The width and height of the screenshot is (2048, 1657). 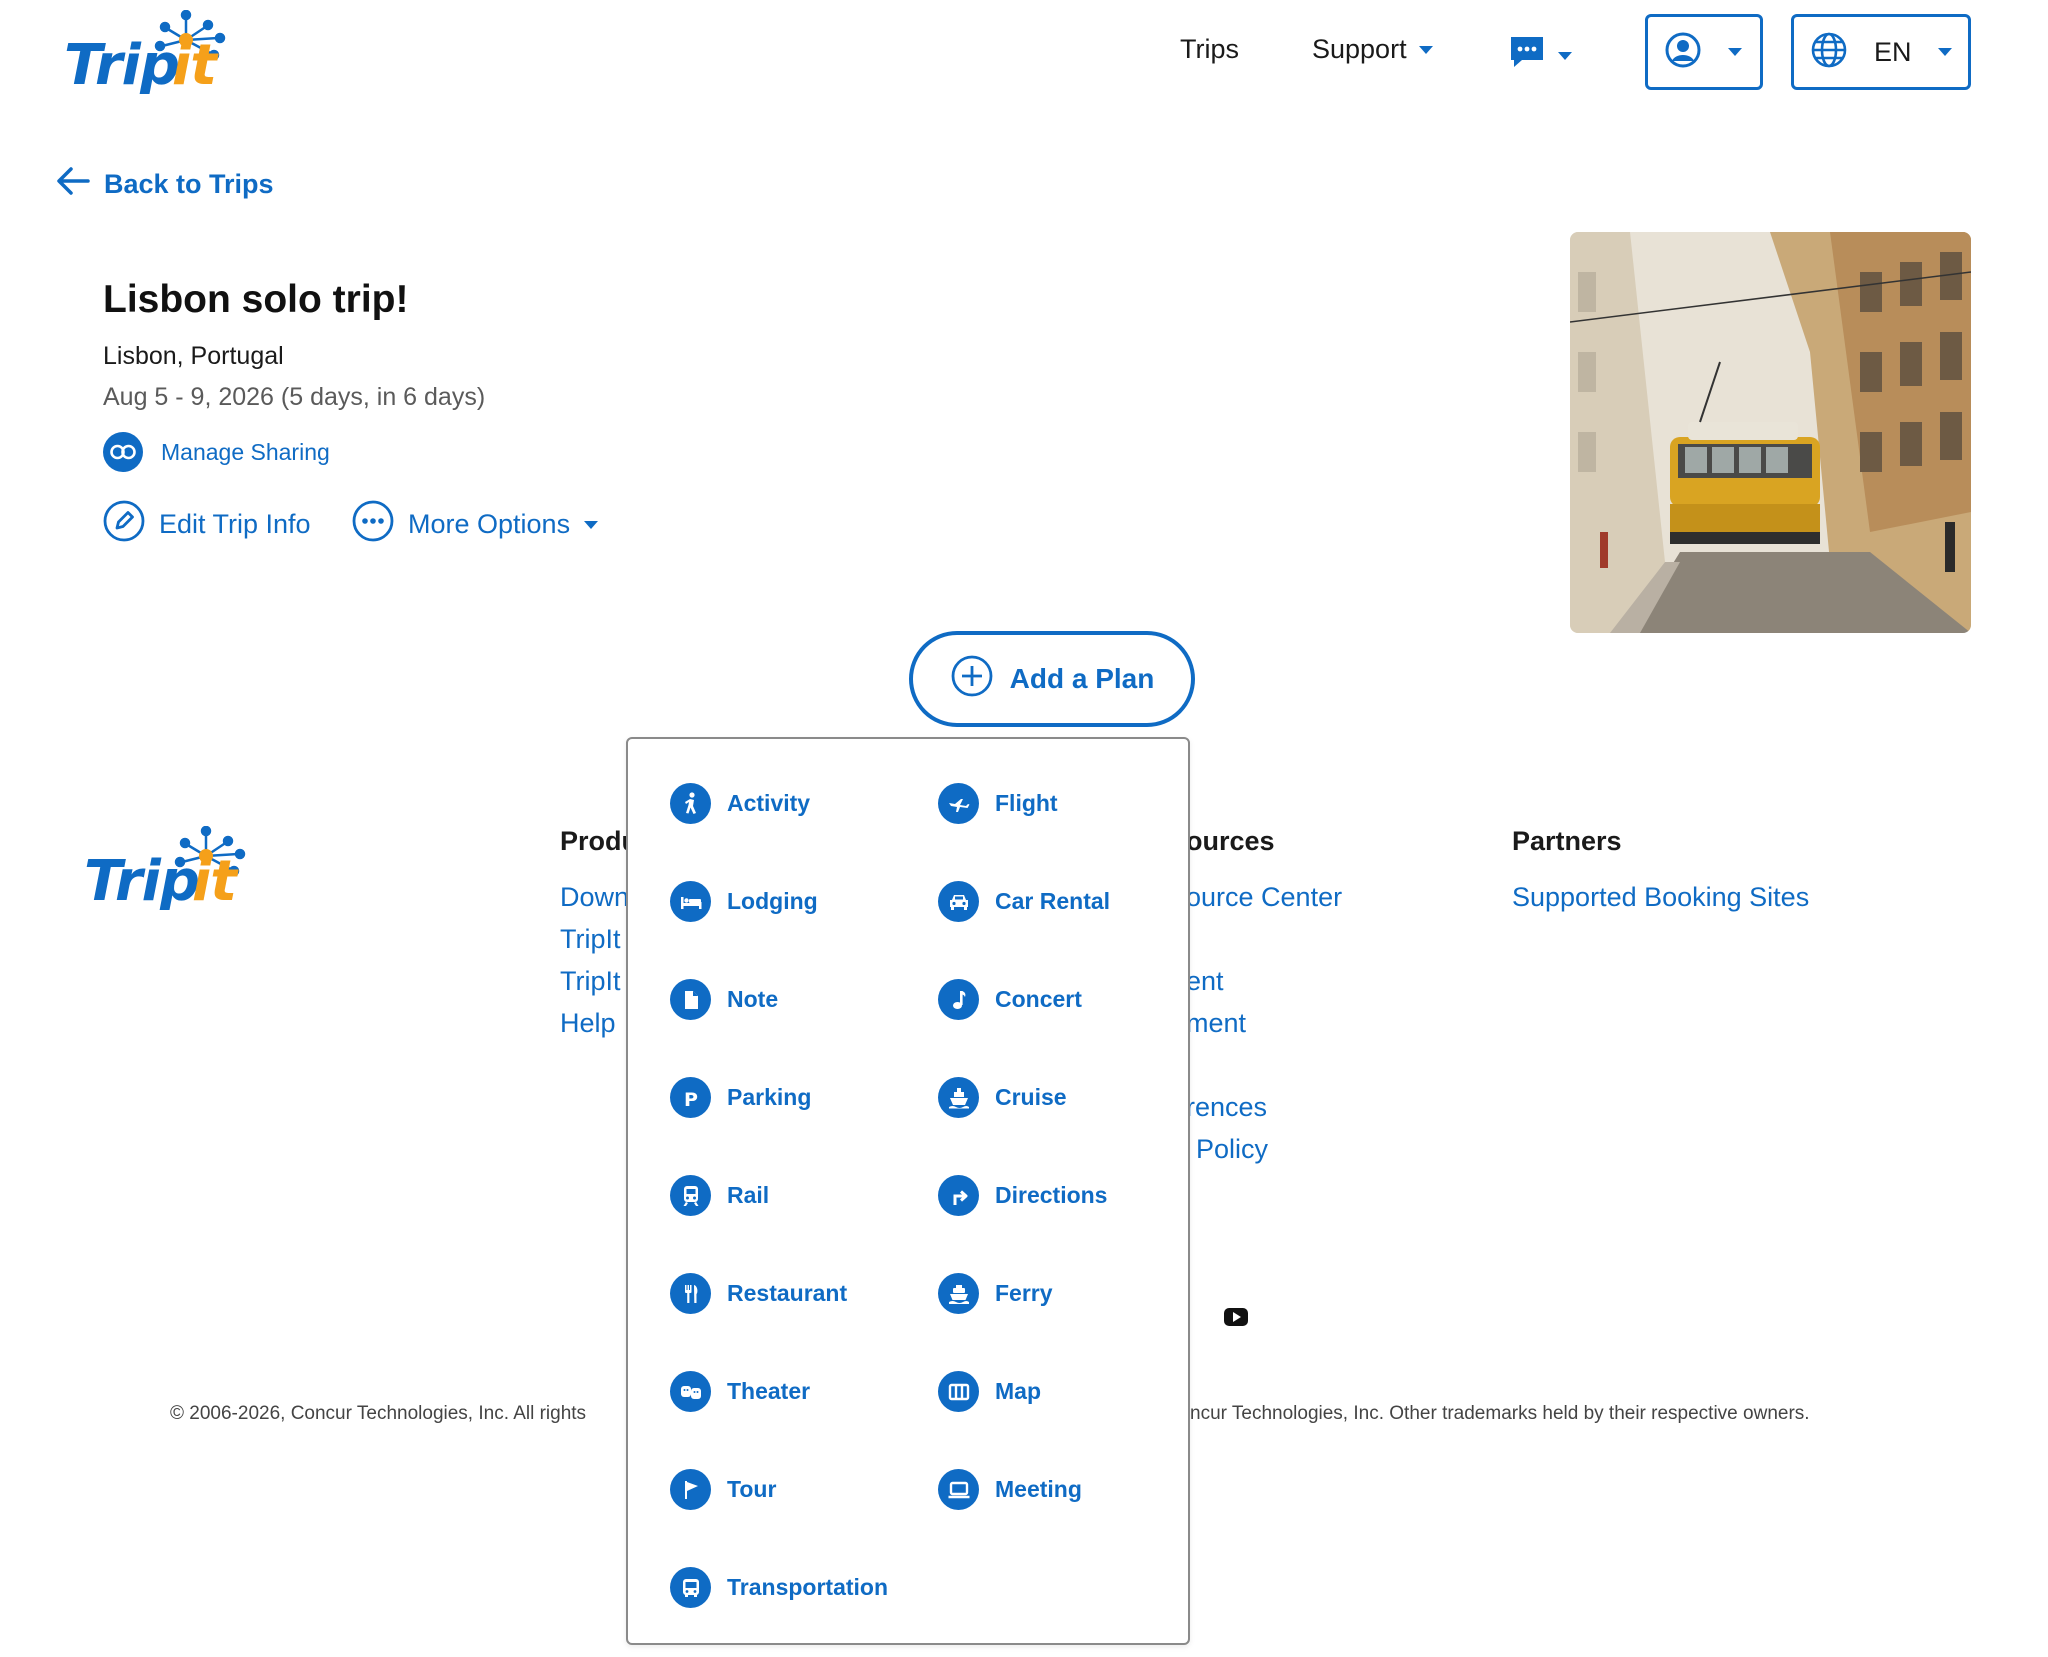 What do you see at coordinates (995, 1293) in the screenshot?
I see `plan-option-ferry: Ferry` at bounding box center [995, 1293].